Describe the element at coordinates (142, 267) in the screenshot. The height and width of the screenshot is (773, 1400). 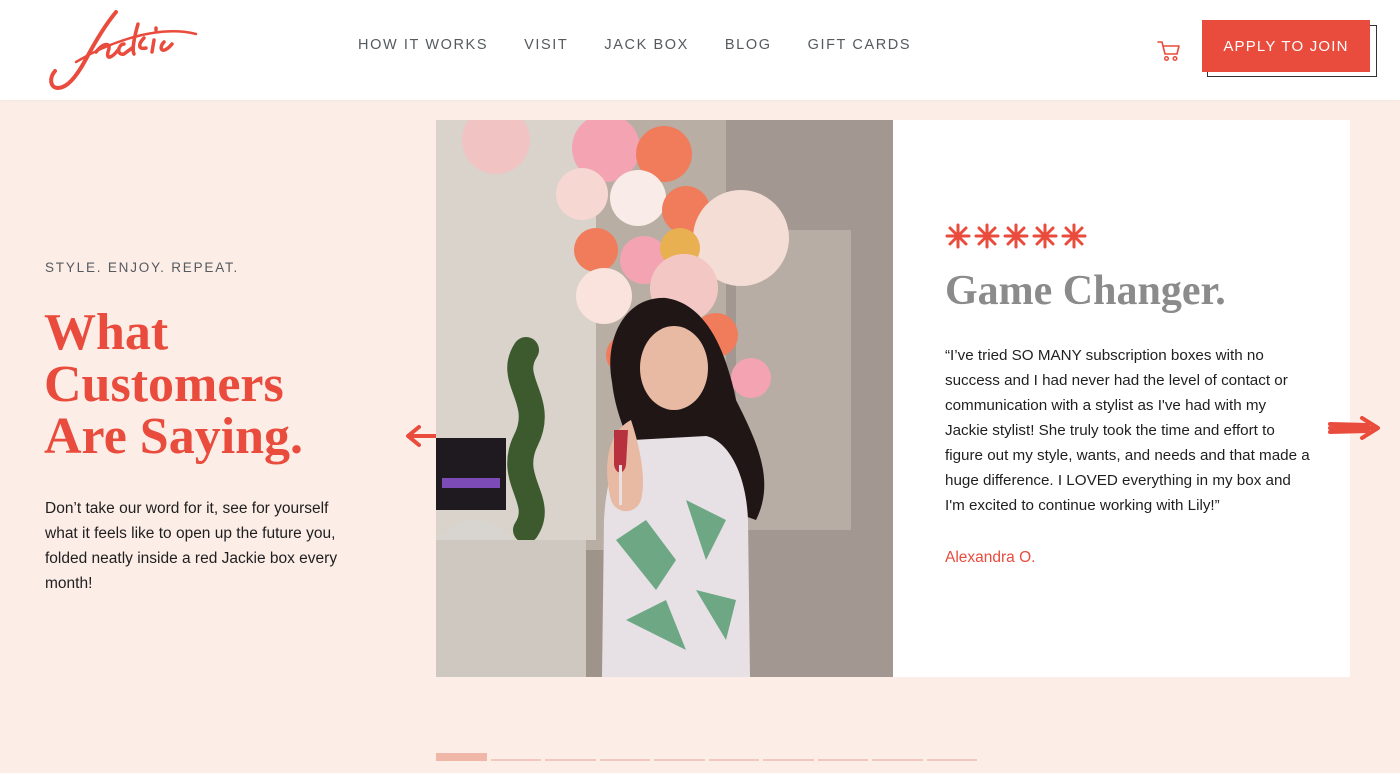
I see `section-eyebrow: STYLE. ENJOY. REPEAT.` at that location.